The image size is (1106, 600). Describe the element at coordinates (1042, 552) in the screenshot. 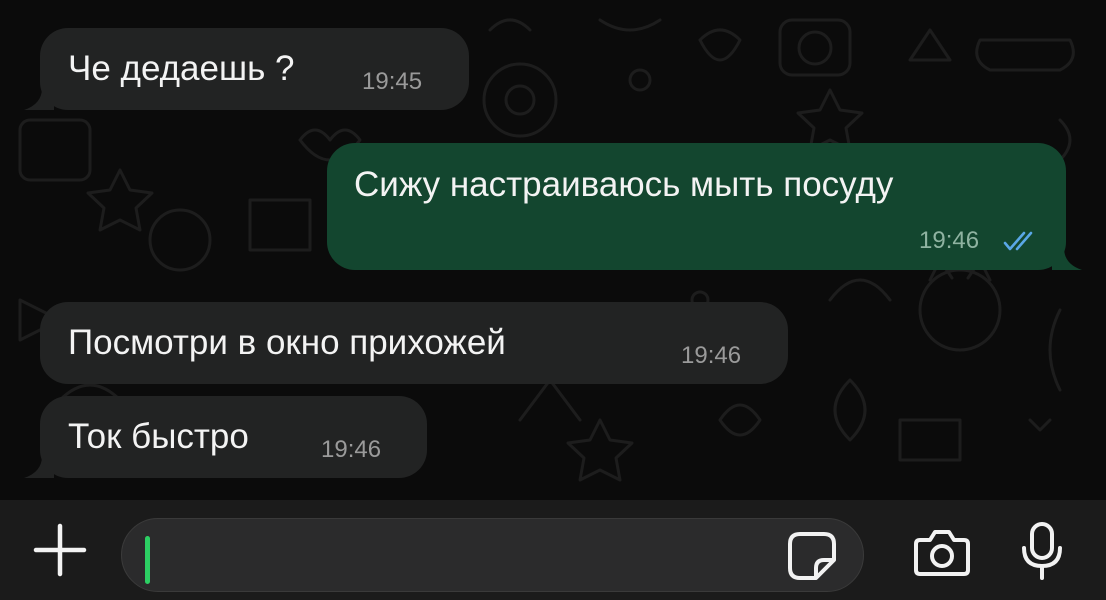

I see `microphone-icon` at that location.